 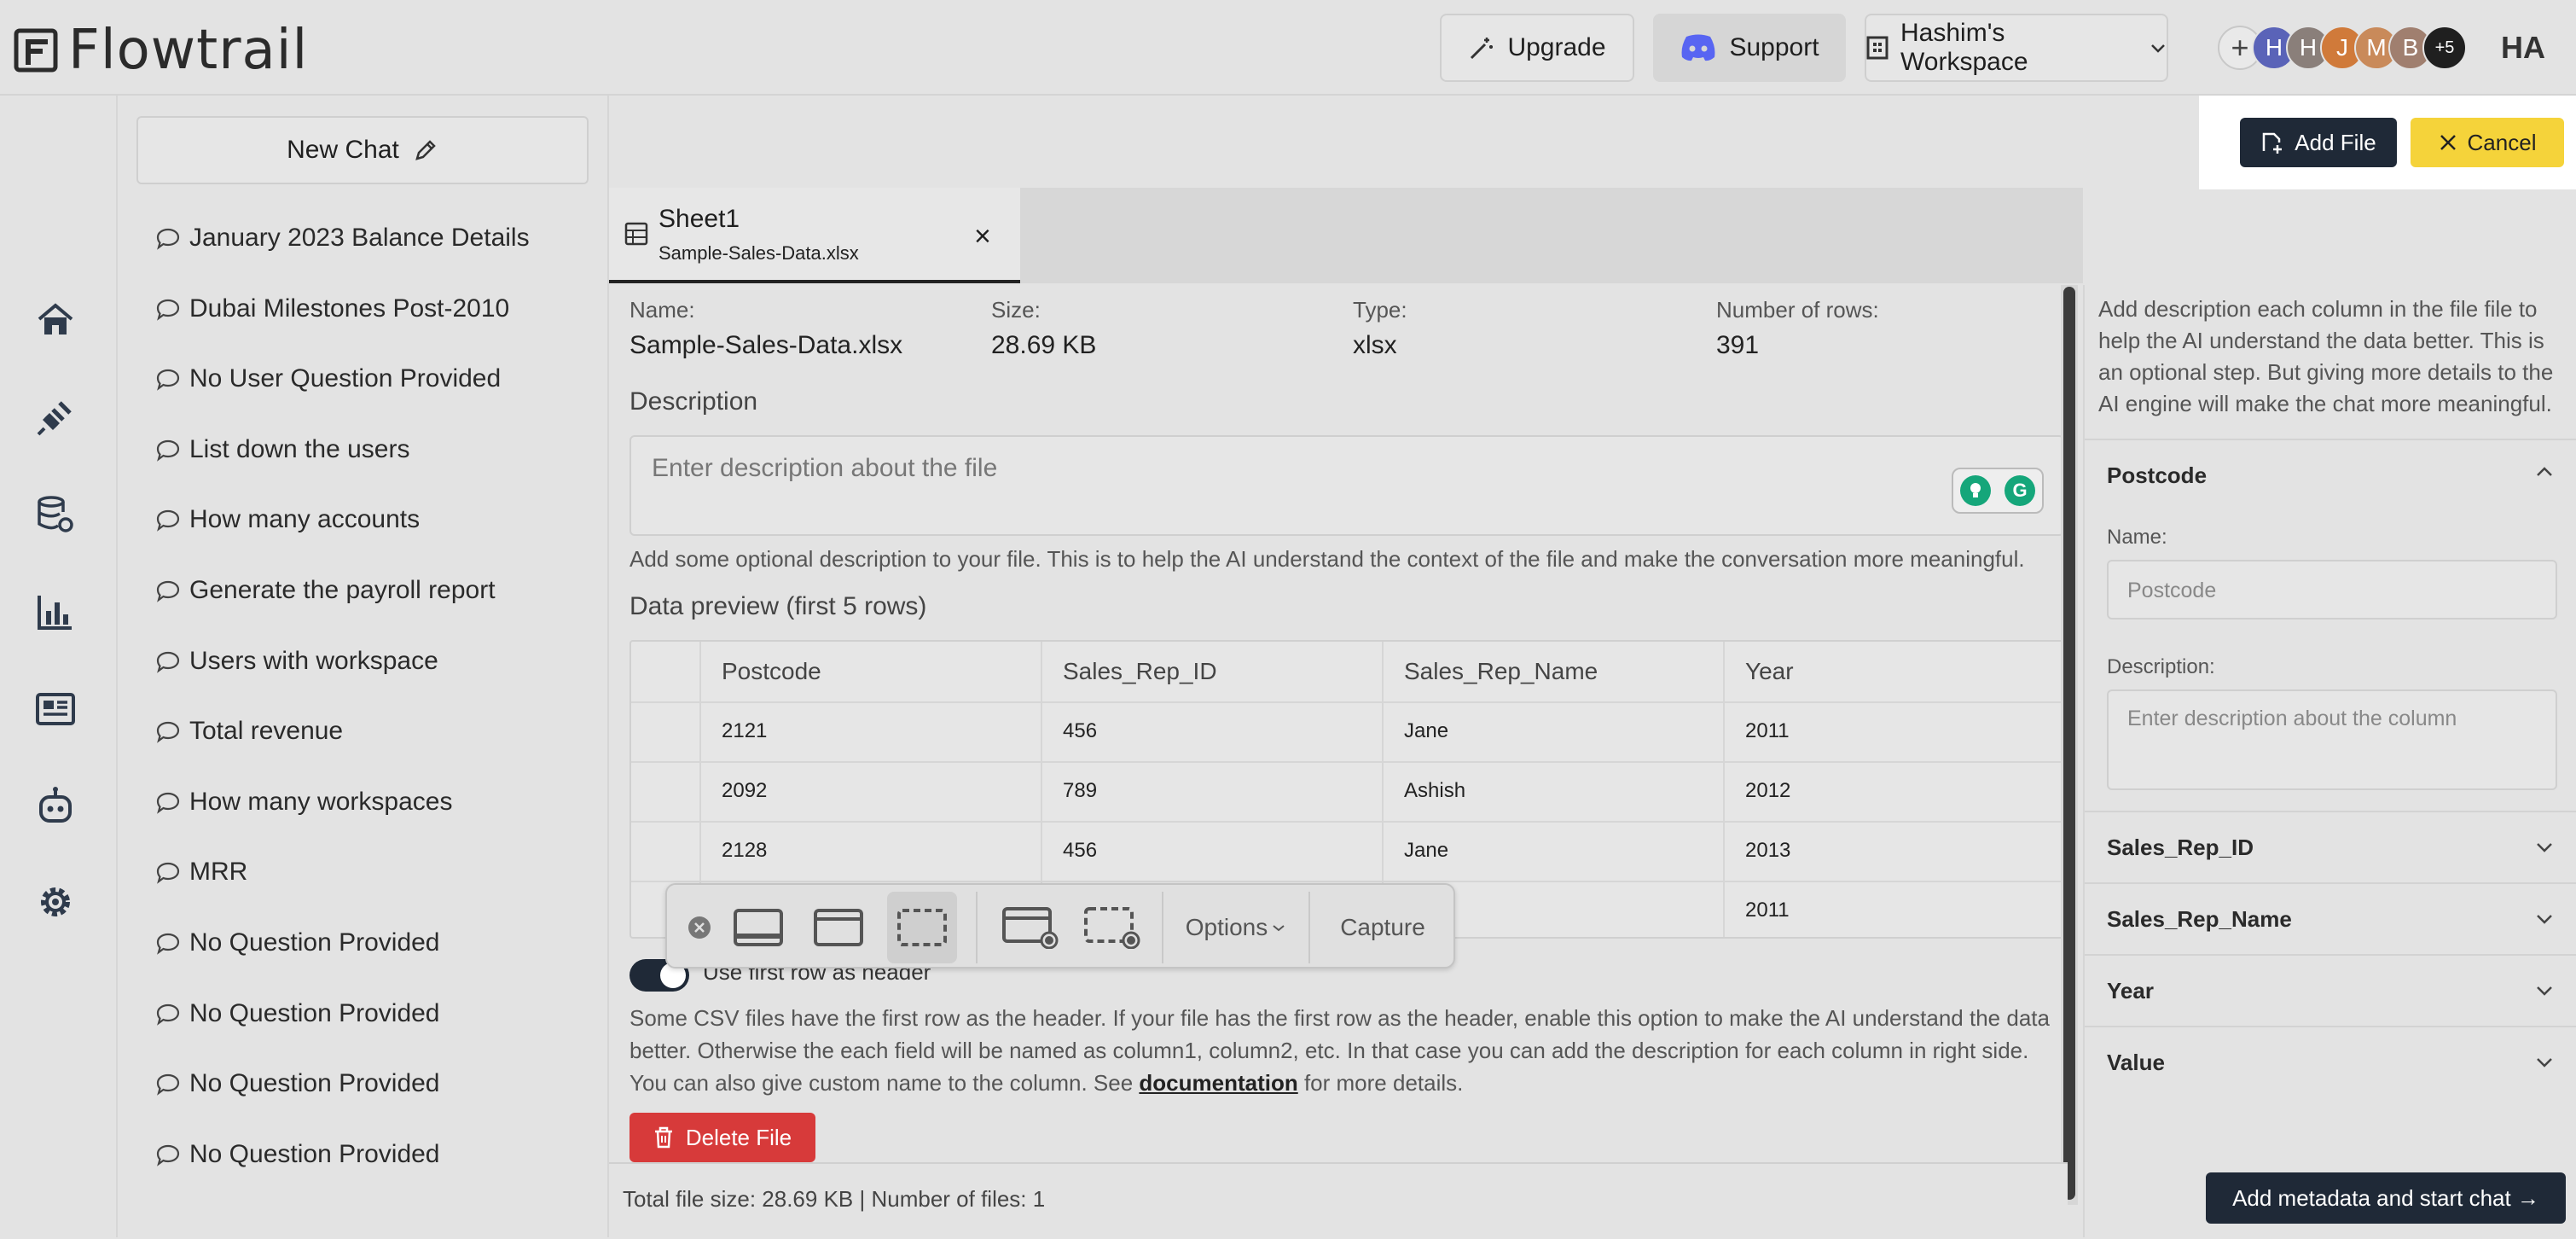 I want to click on robot-icon, so click(x=55, y=806).